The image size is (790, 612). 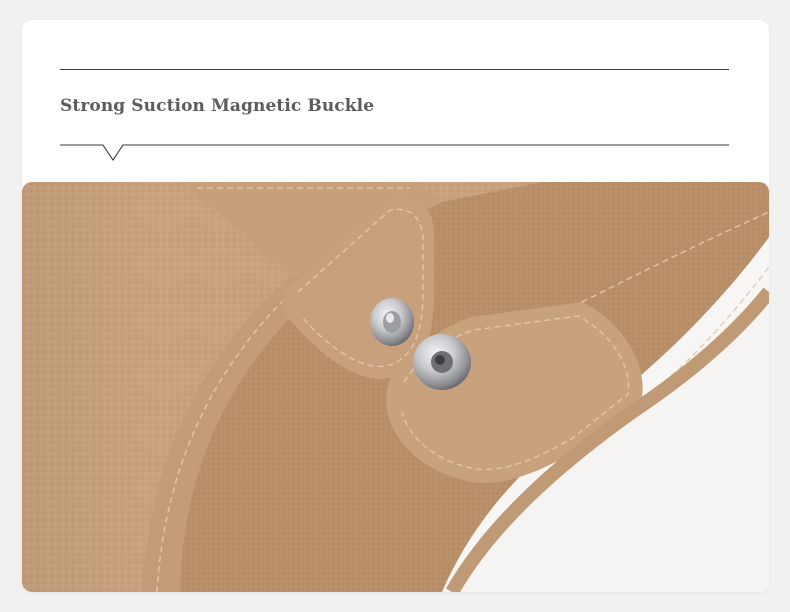 What do you see at coordinates (394, 152) in the screenshot?
I see `pointer-divider` at bounding box center [394, 152].